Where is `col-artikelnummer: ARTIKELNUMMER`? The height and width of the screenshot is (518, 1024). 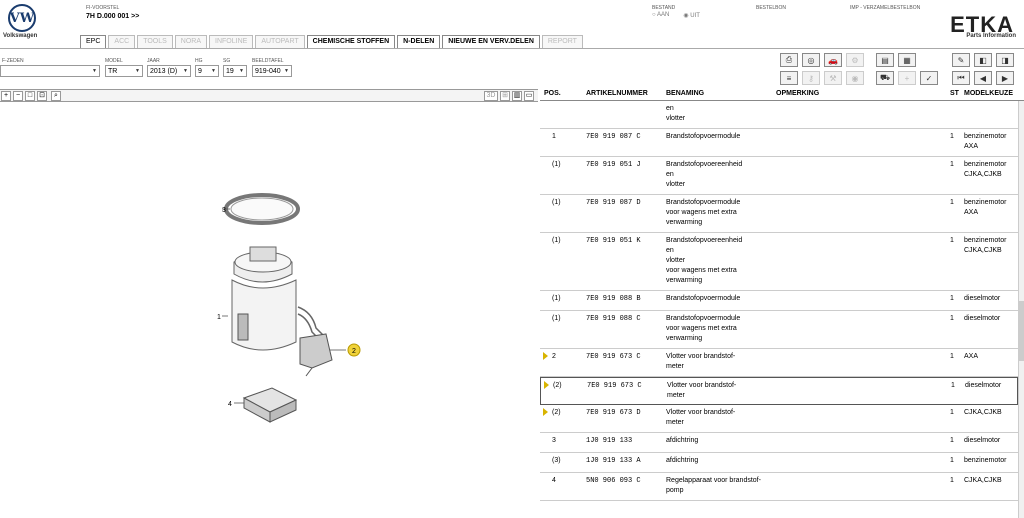
col-artikelnummer: ARTIKELNUMMER is located at coordinates (617, 93).